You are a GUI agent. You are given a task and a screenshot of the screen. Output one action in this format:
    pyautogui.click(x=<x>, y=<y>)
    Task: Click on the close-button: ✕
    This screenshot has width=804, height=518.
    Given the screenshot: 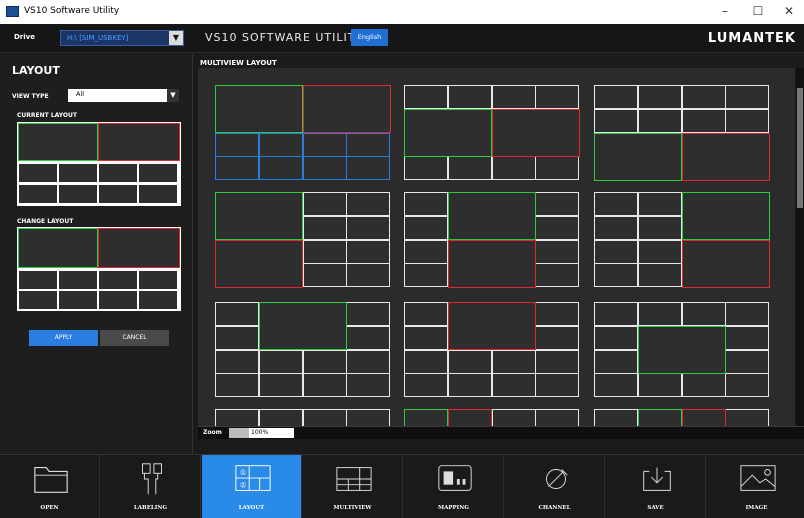 What is the action you would take?
    pyautogui.click(x=789, y=11)
    